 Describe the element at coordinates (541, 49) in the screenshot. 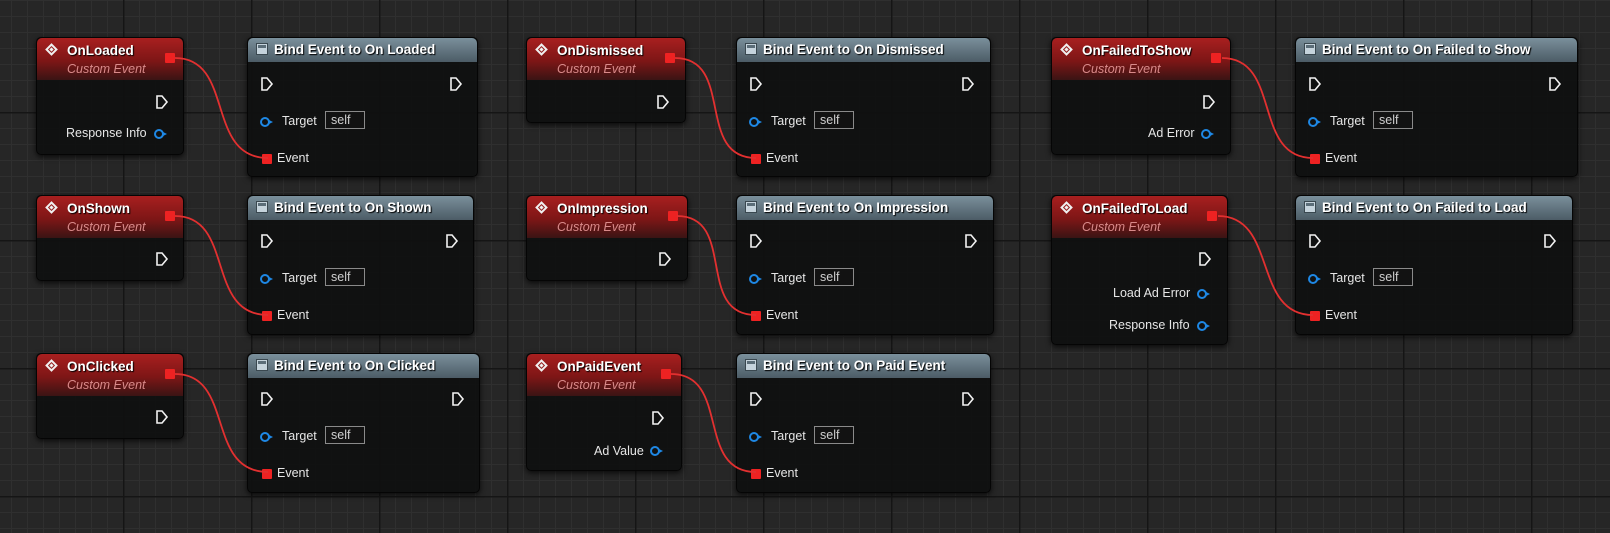

I see `event-icon` at that location.